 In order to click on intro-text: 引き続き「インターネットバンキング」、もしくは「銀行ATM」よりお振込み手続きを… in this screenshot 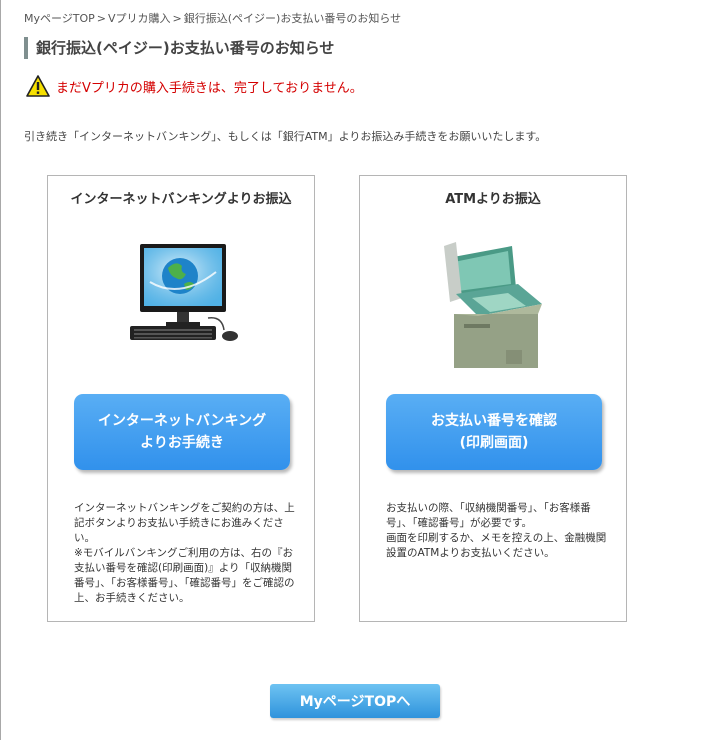, I will do `click(285, 136)`.